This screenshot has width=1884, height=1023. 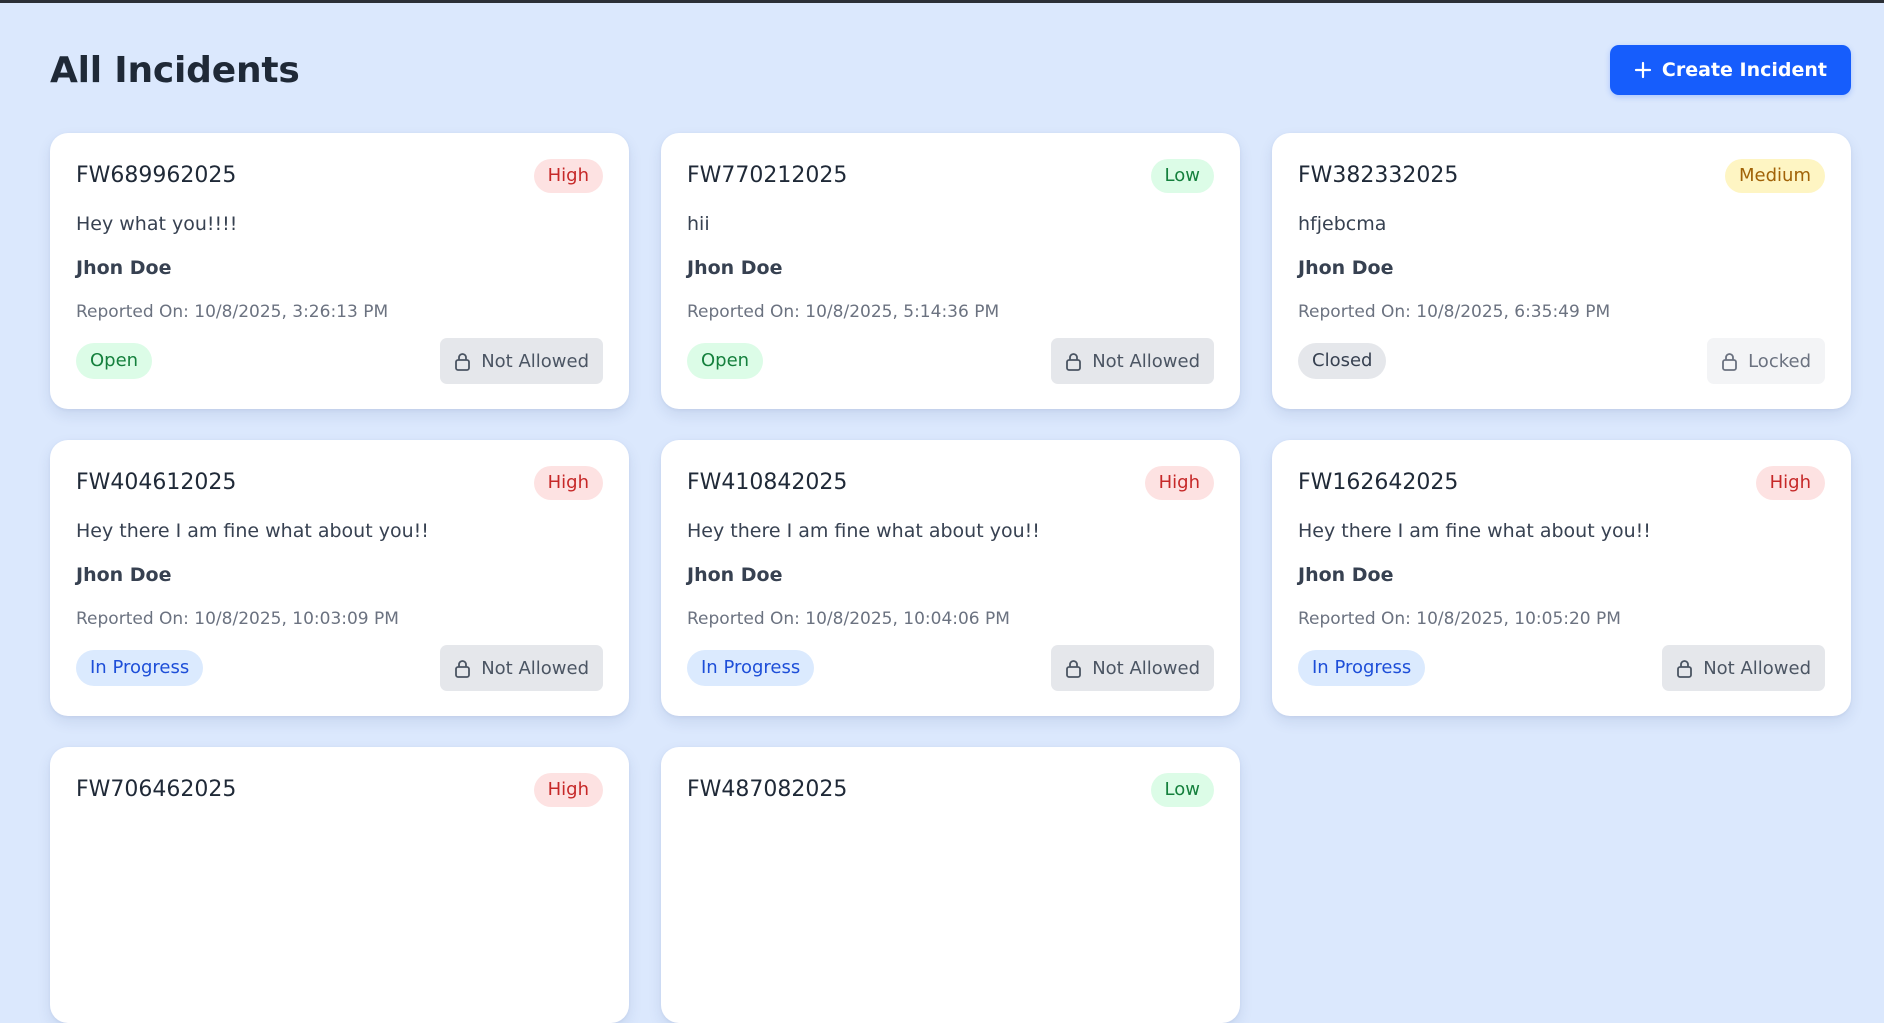 I want to click on page-title: All Incidents, so click(x=175, y=70).